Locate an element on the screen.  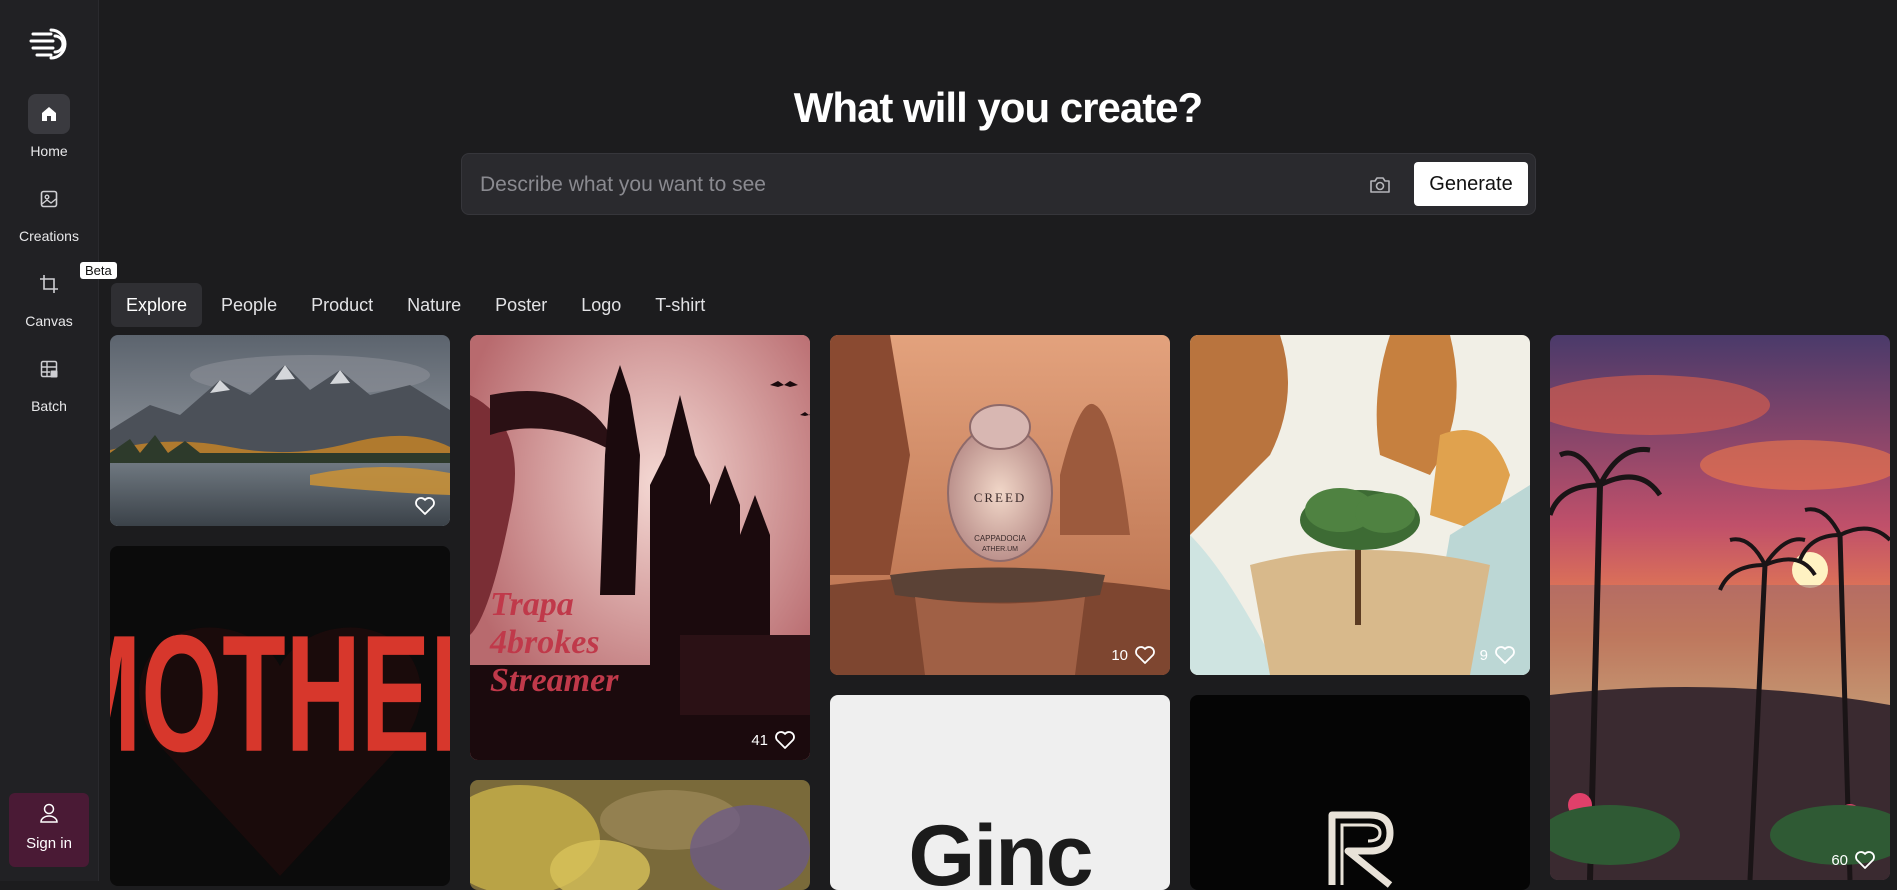
gallery-card-mountain-lake is located at coordinates (280, 430).